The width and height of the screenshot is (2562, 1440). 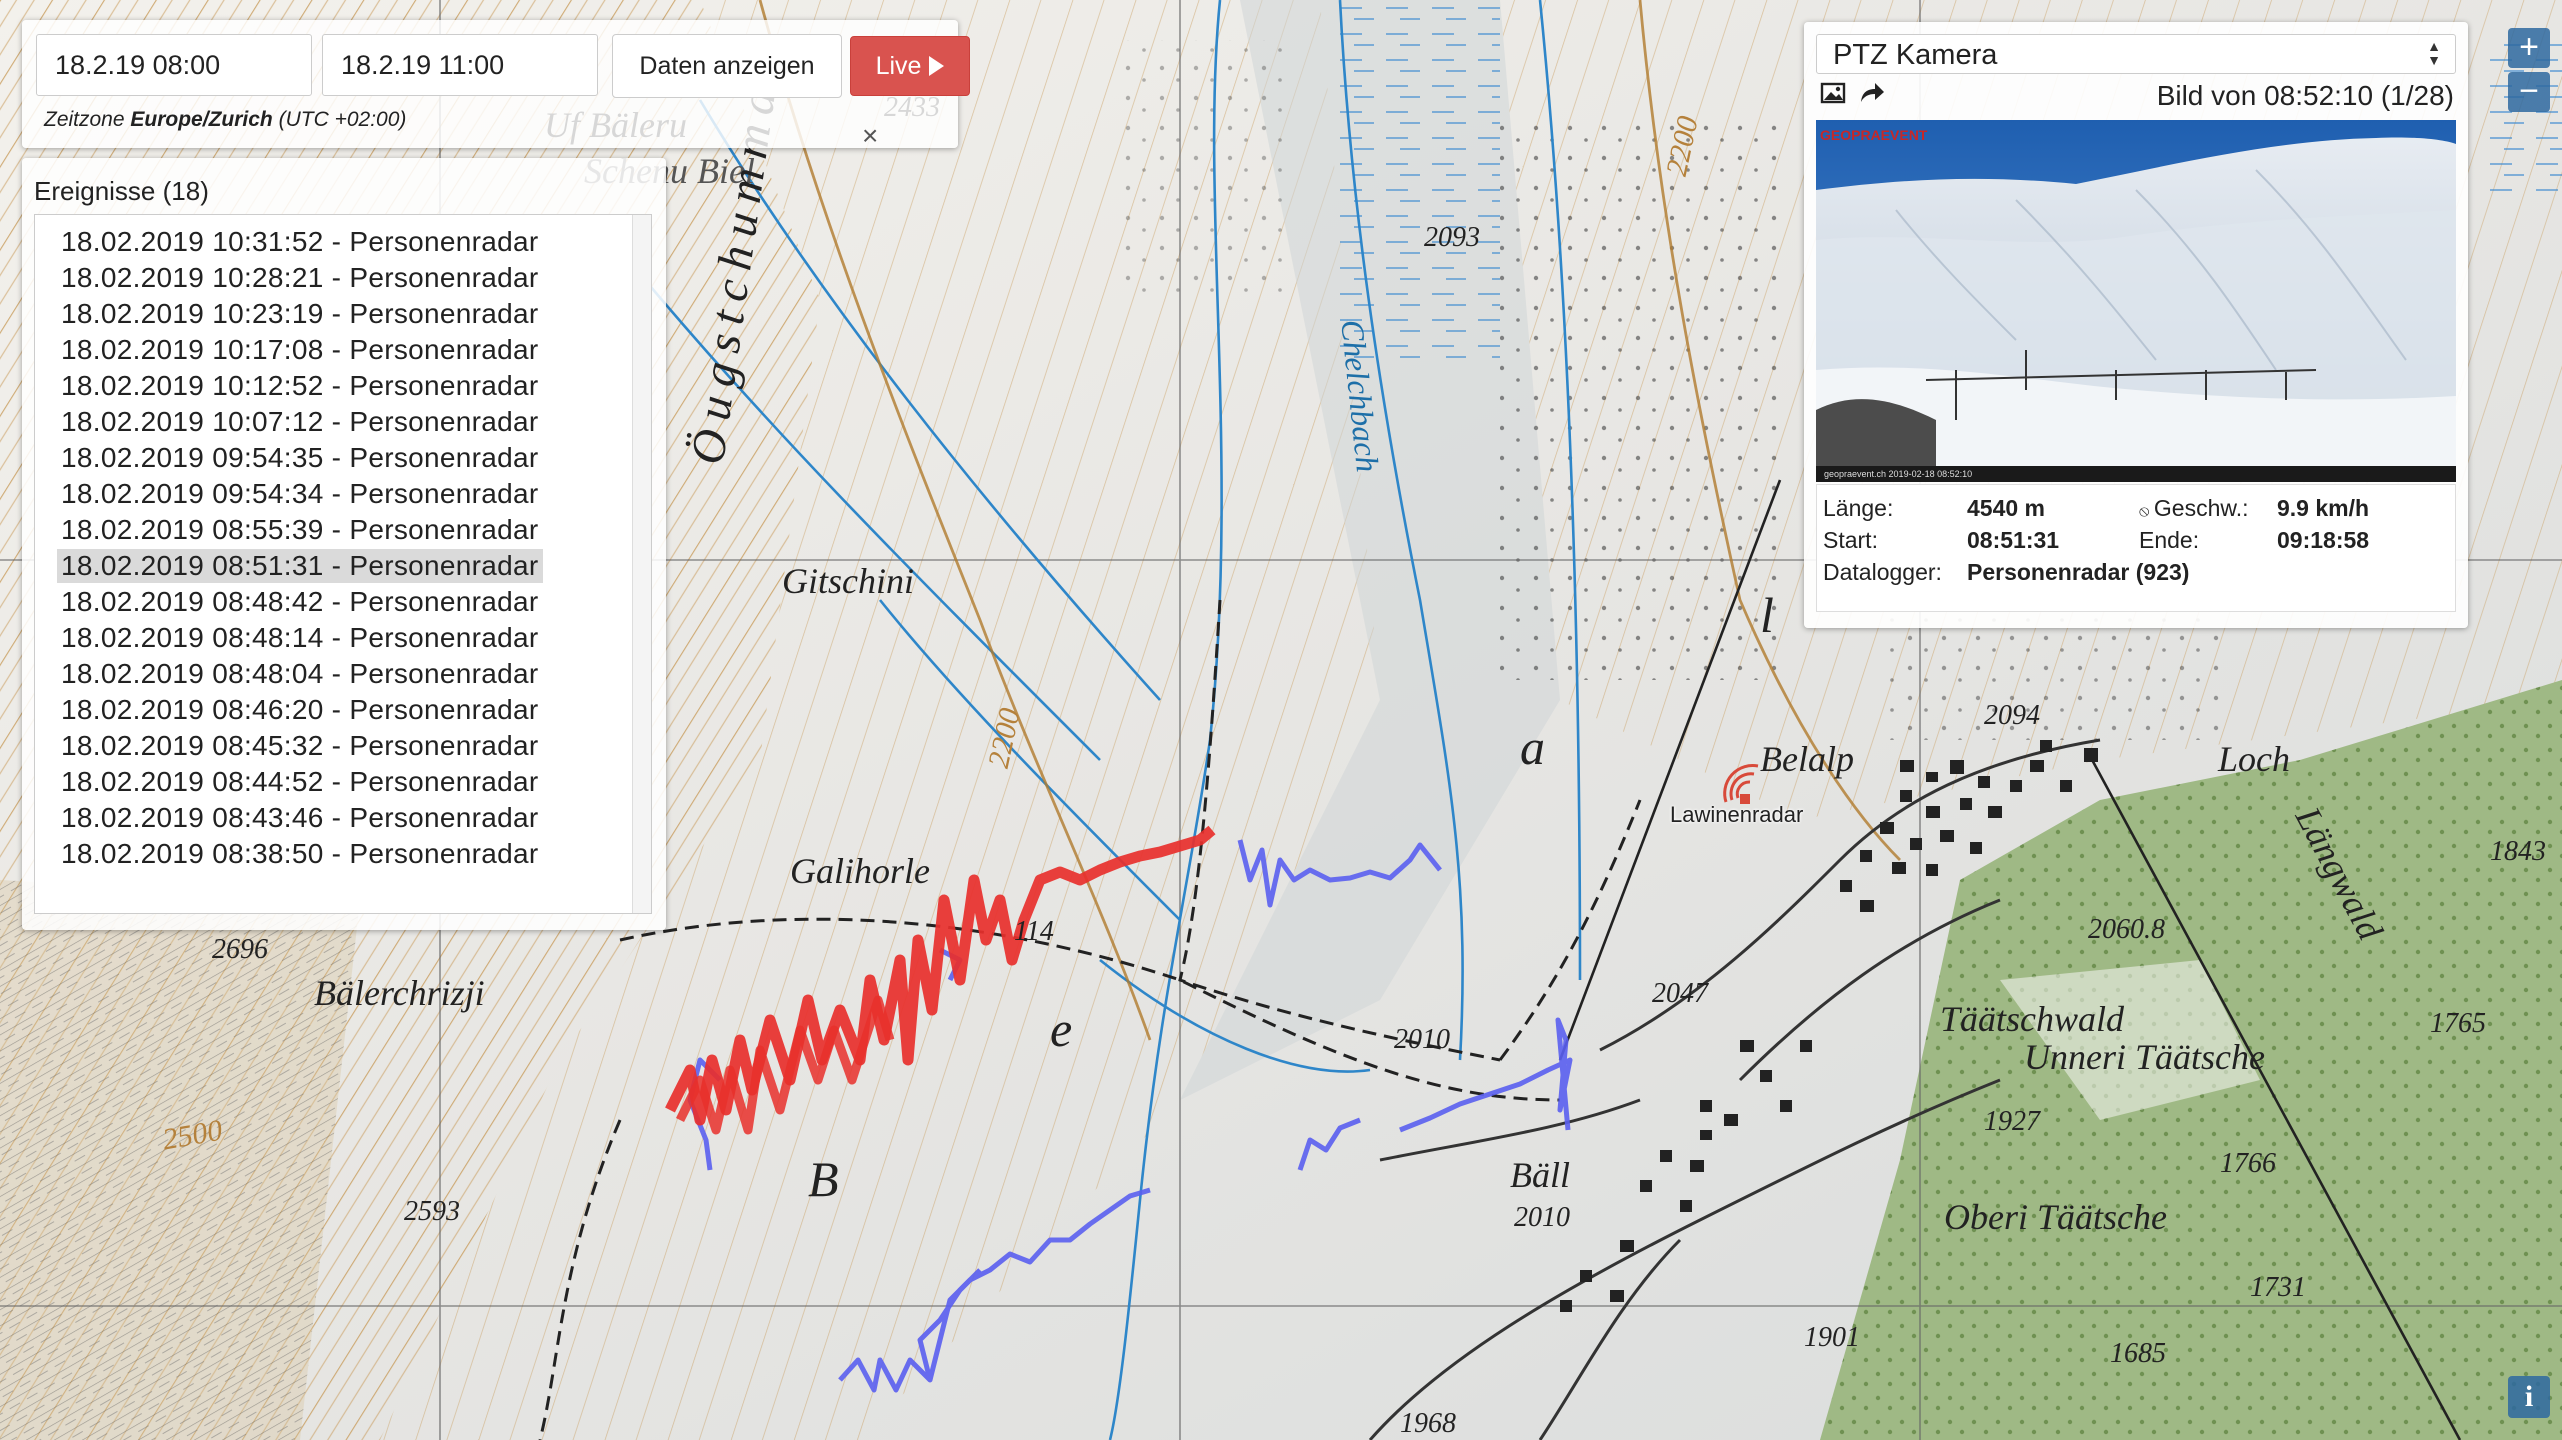 What do you see at coordinates (84, 119) in the screenshot?
I see `timezone-prefix: Zeitzone` at bounding box center [84, 119].